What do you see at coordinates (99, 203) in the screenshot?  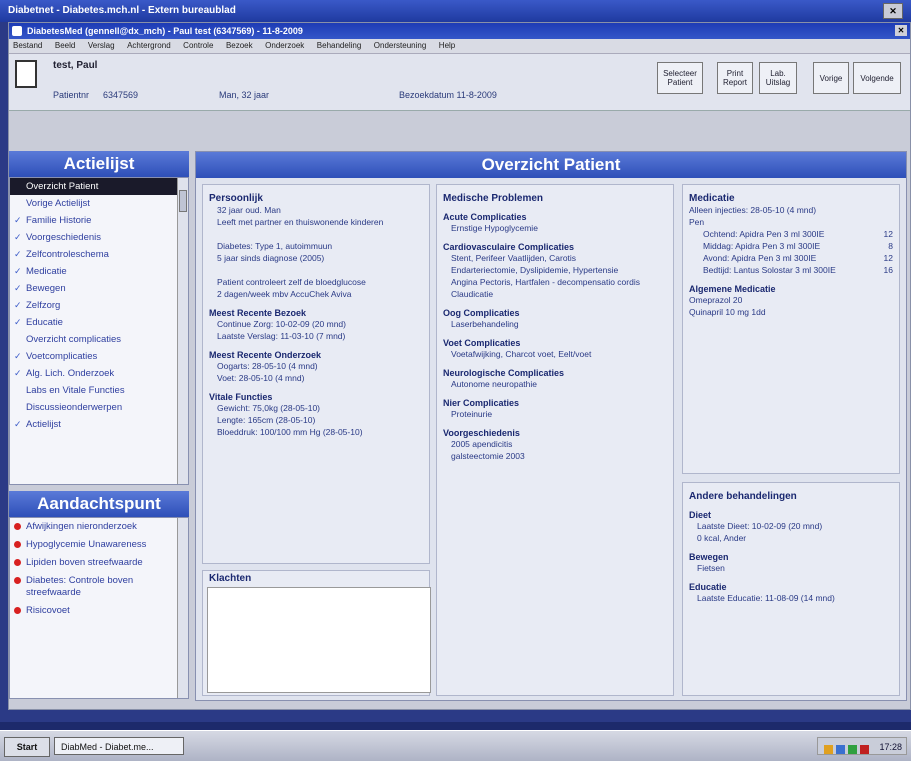 I see `actielijst-item: Vorige Actielijst` at bounding box center [99, 203].